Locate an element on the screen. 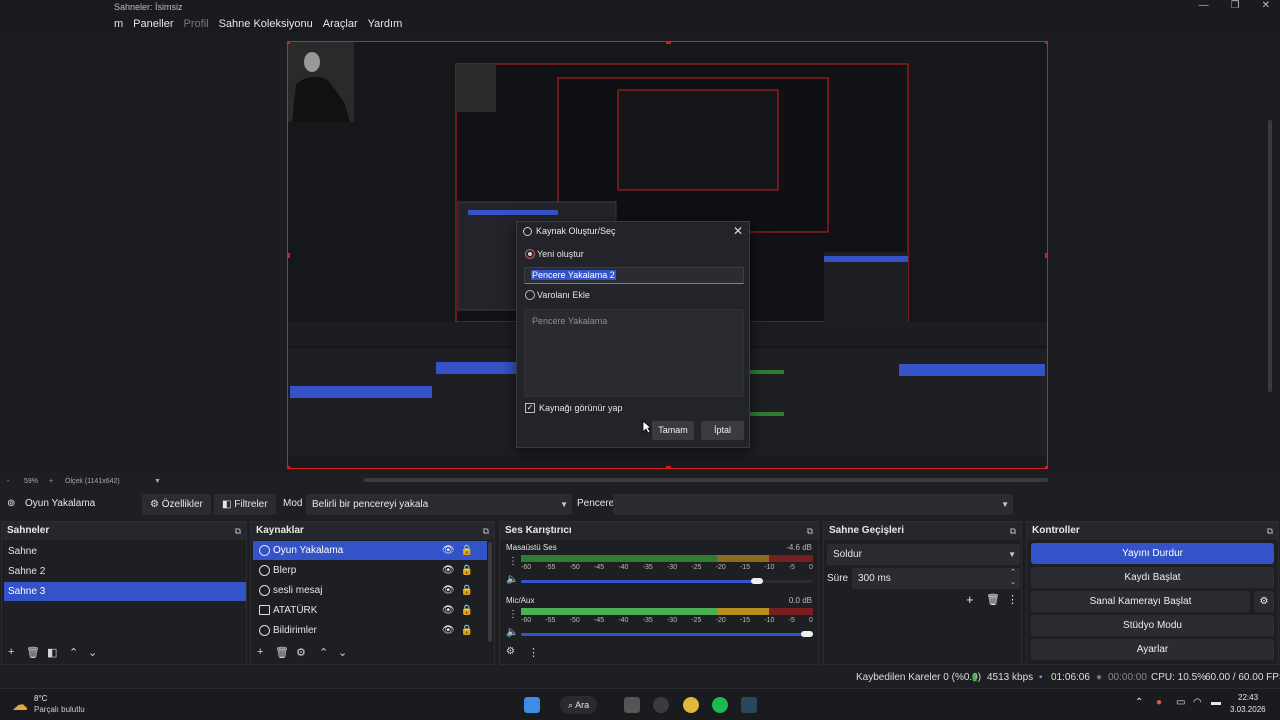 This screenshot has width=1280, height=720. visible-checkbox: ✓ is located at coordinates (530, 408).